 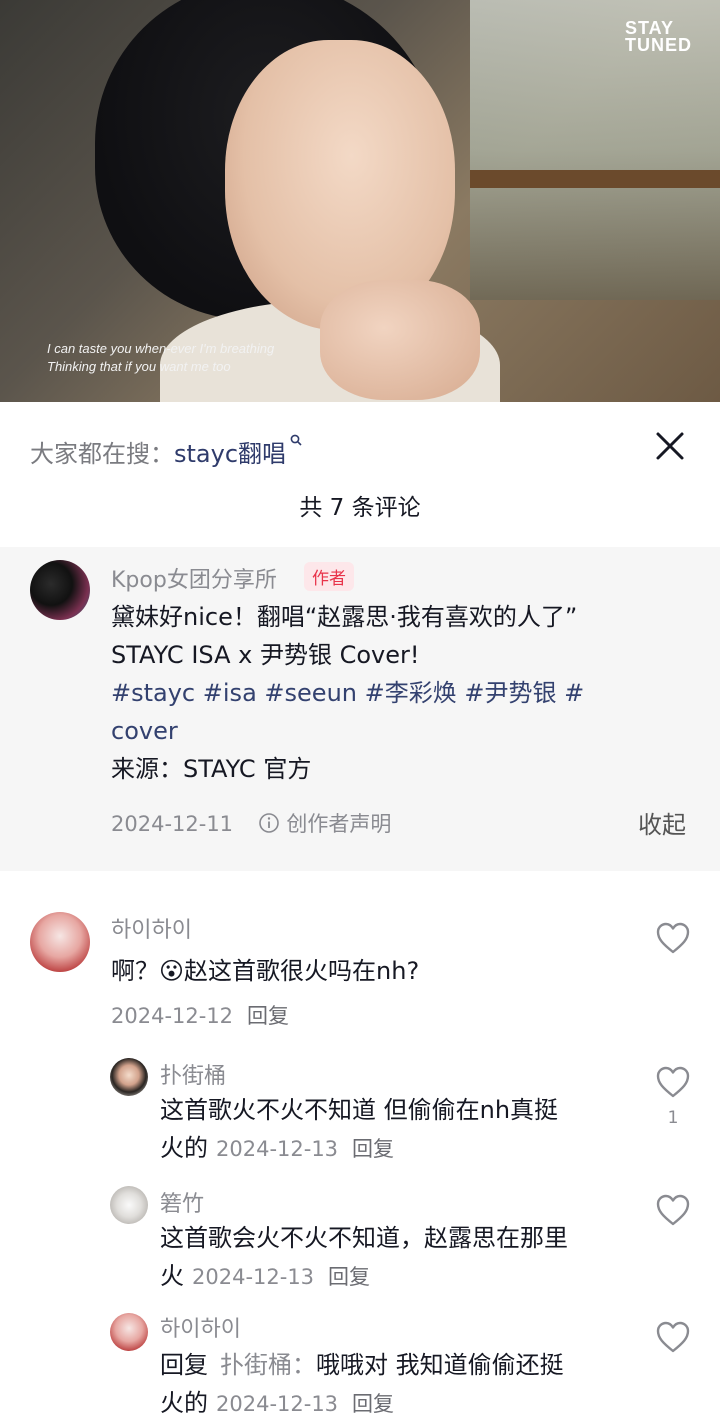 I want to click on hashtag: #stayc, so click(x=153, y=693).